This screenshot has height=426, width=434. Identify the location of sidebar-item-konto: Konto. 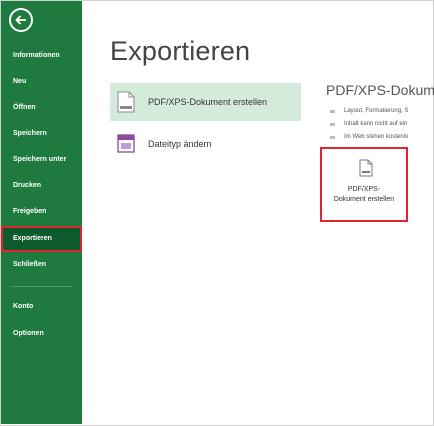
(41, 307).